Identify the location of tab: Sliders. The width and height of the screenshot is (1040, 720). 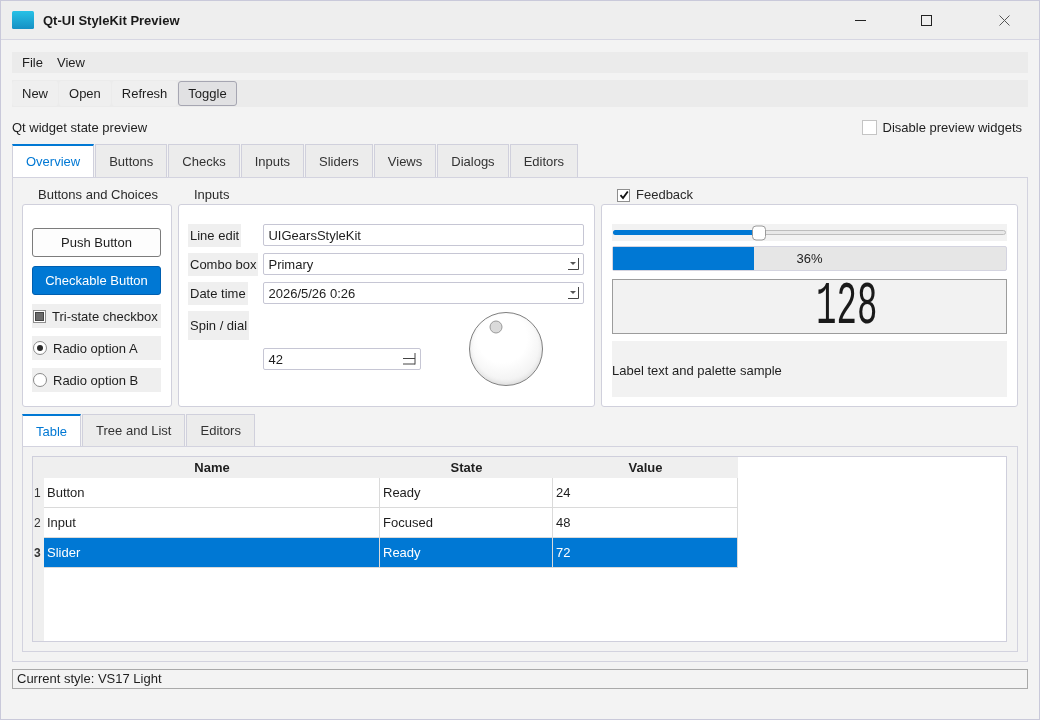
(339, 160).